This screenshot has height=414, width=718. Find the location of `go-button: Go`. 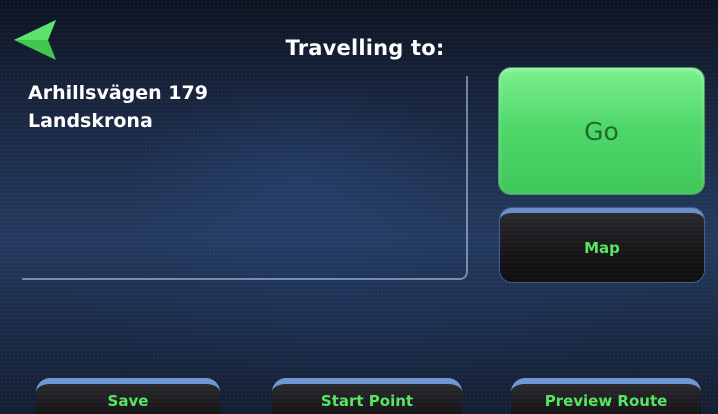

go-button: Go is located at coordinates (601, 131).